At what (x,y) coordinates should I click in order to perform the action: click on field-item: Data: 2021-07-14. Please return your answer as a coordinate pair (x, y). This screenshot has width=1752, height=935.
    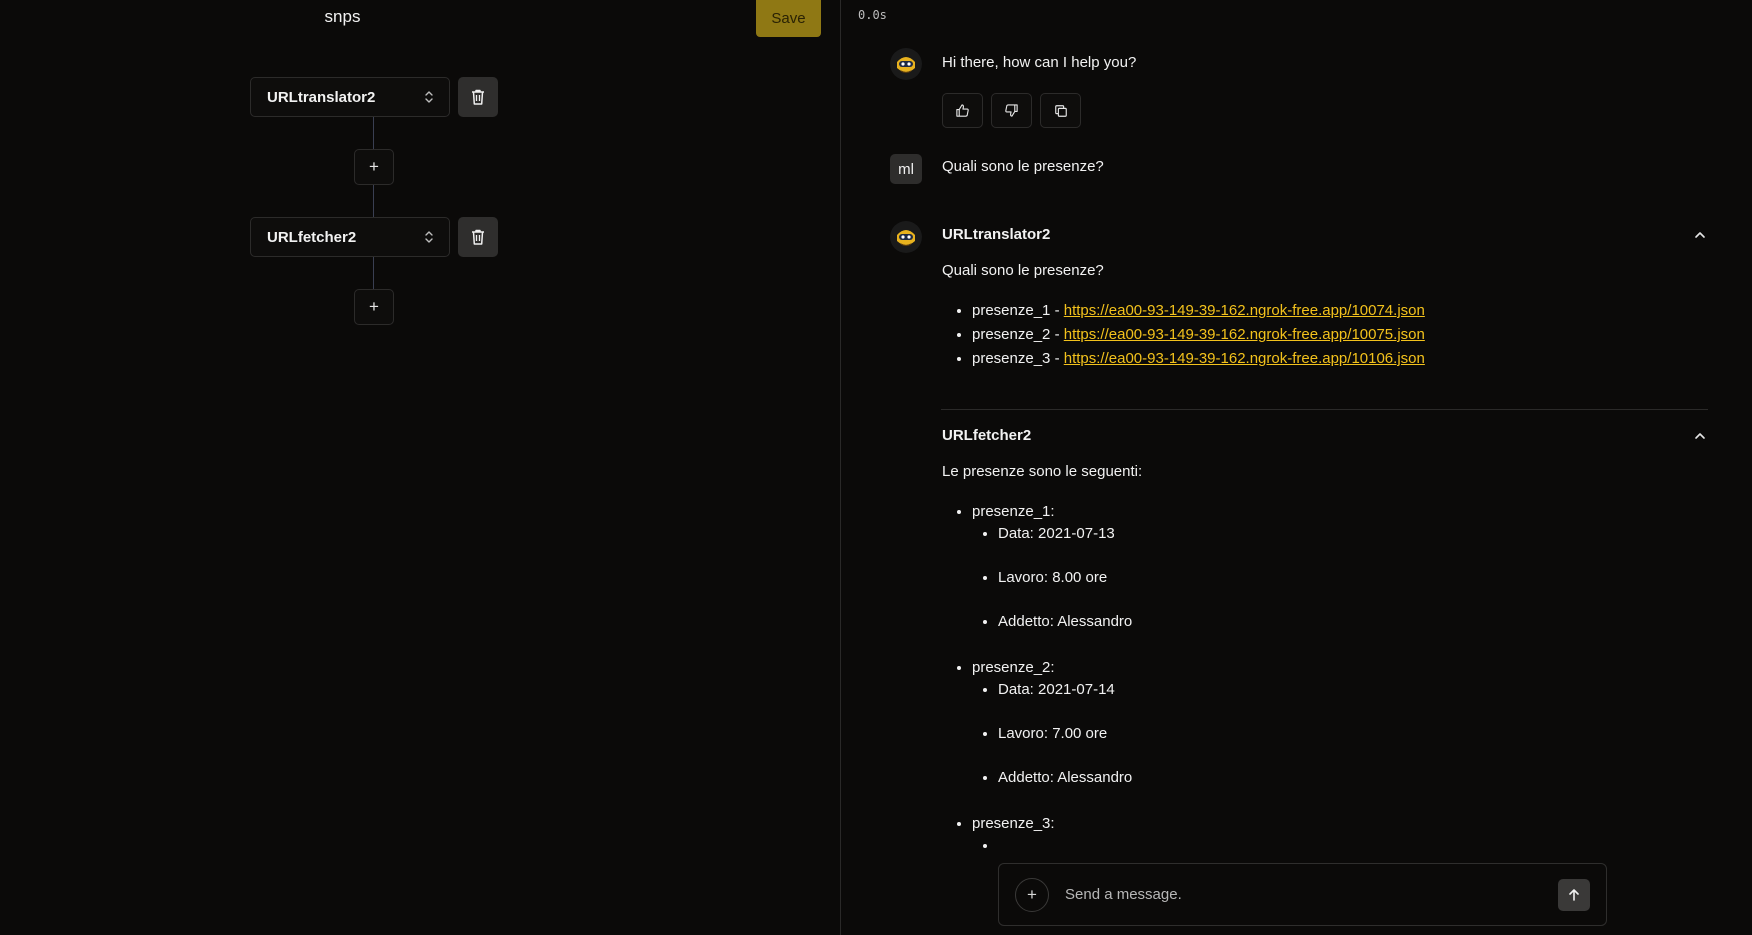
    Looking at the image, I should click on (1065, 690).